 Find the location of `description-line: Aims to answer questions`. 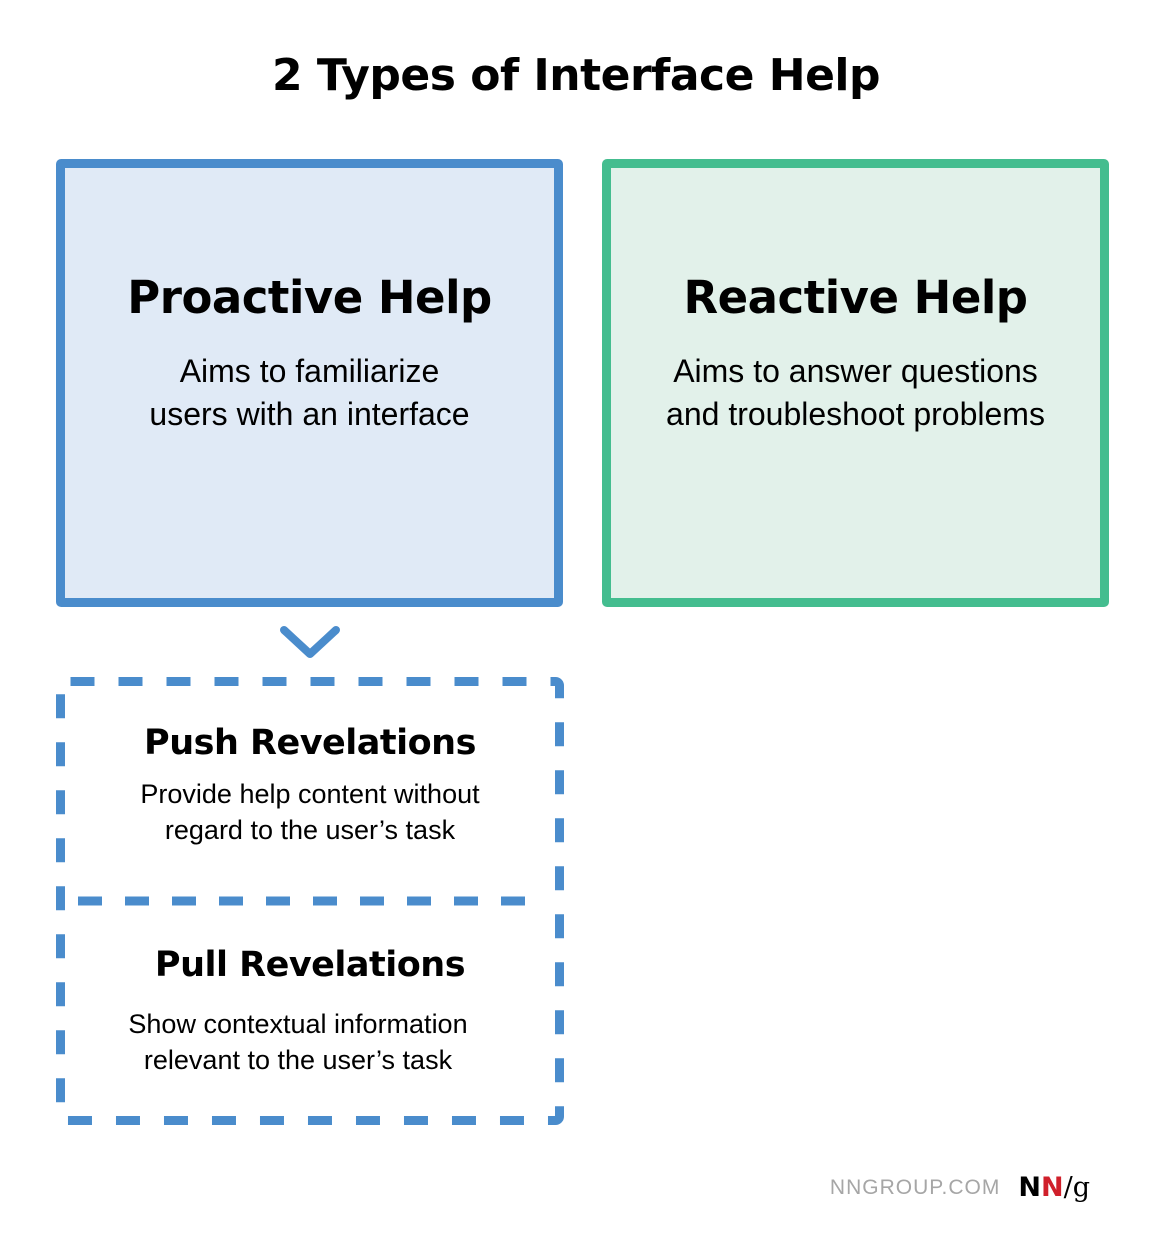

description-line: Aims to answer questions is located at coordinates (855, 371).